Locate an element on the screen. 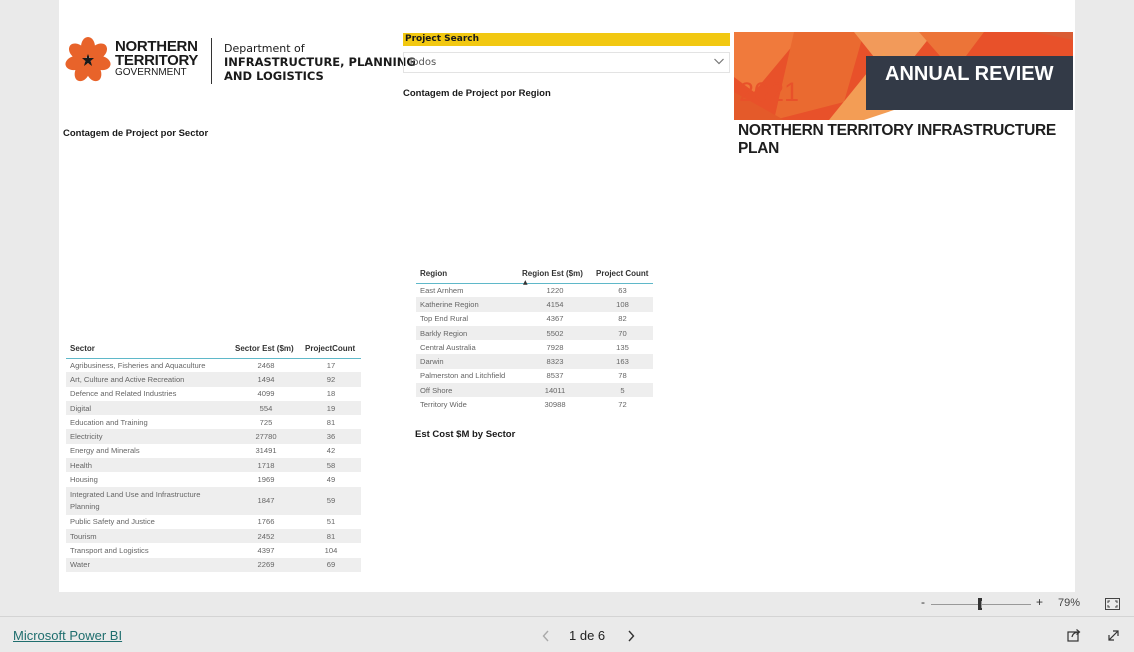  table-row: Digital 554 19 is located at coordinates (213, 408).